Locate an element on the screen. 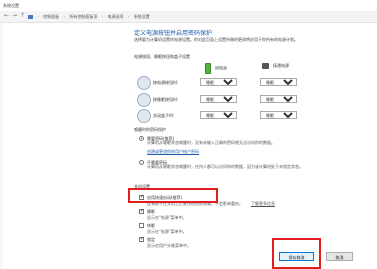 The image size is (377, 269). require-password-radio is located at coordinates (141, 138).